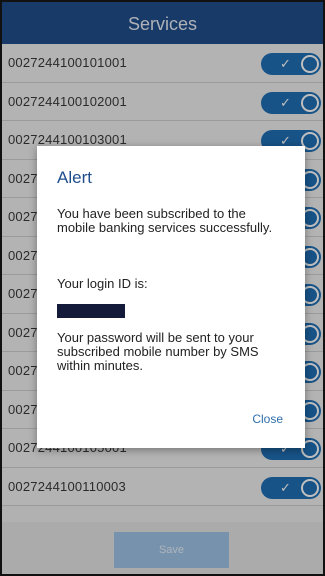  I want to click on masked-login-id, so click(91, 311).